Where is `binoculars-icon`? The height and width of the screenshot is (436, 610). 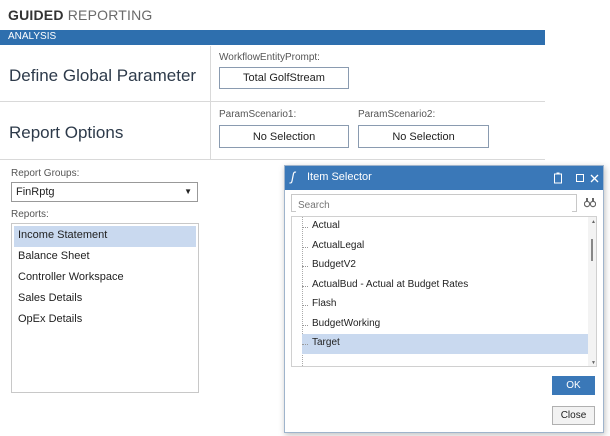
binoculars-icon is located at coordinates (590, 202).